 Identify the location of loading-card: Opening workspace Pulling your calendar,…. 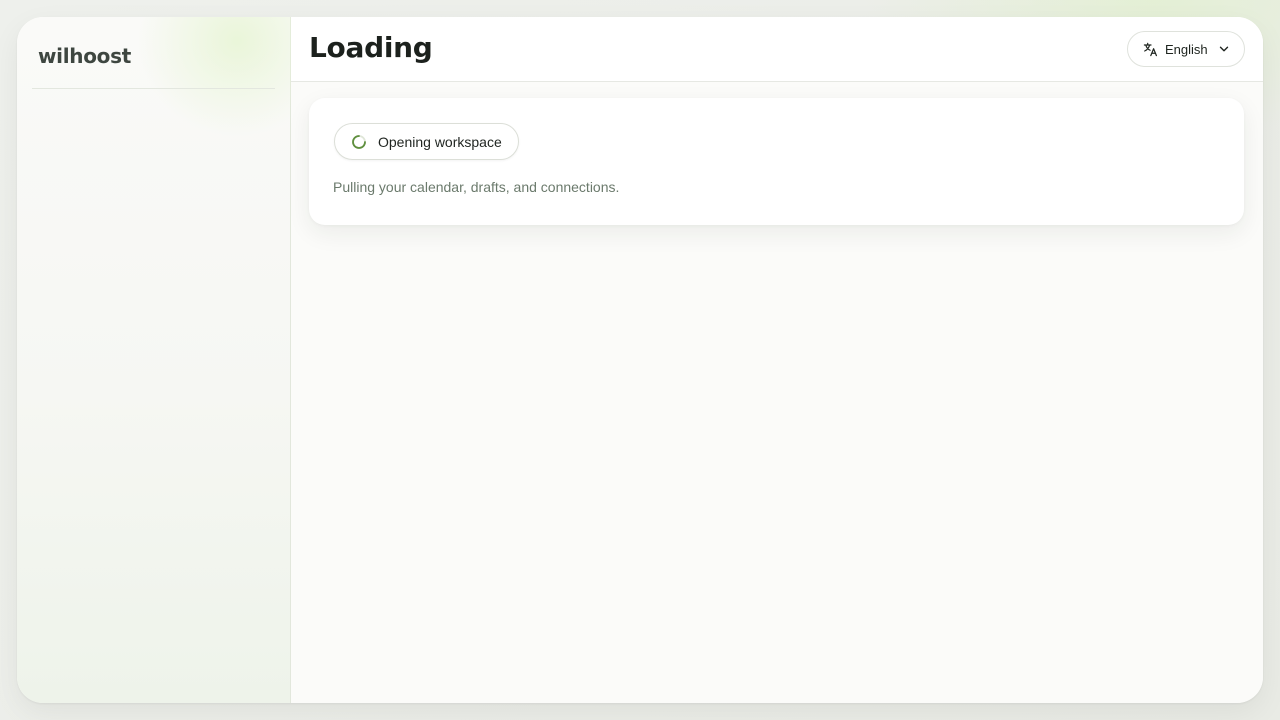
(776, 161).